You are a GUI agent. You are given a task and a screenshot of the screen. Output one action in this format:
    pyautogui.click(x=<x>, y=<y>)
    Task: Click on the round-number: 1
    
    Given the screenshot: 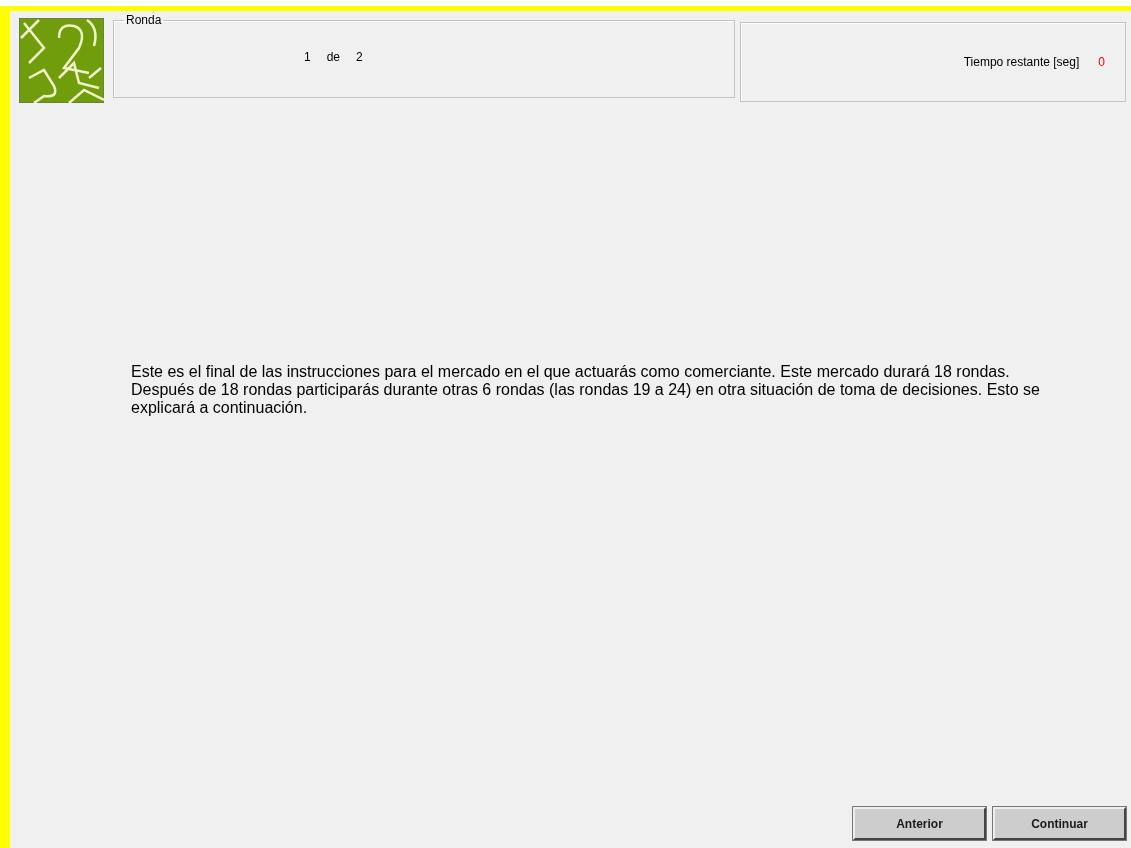 What is the action you would take?
    pyautogui.click(x=307, y=57)
    